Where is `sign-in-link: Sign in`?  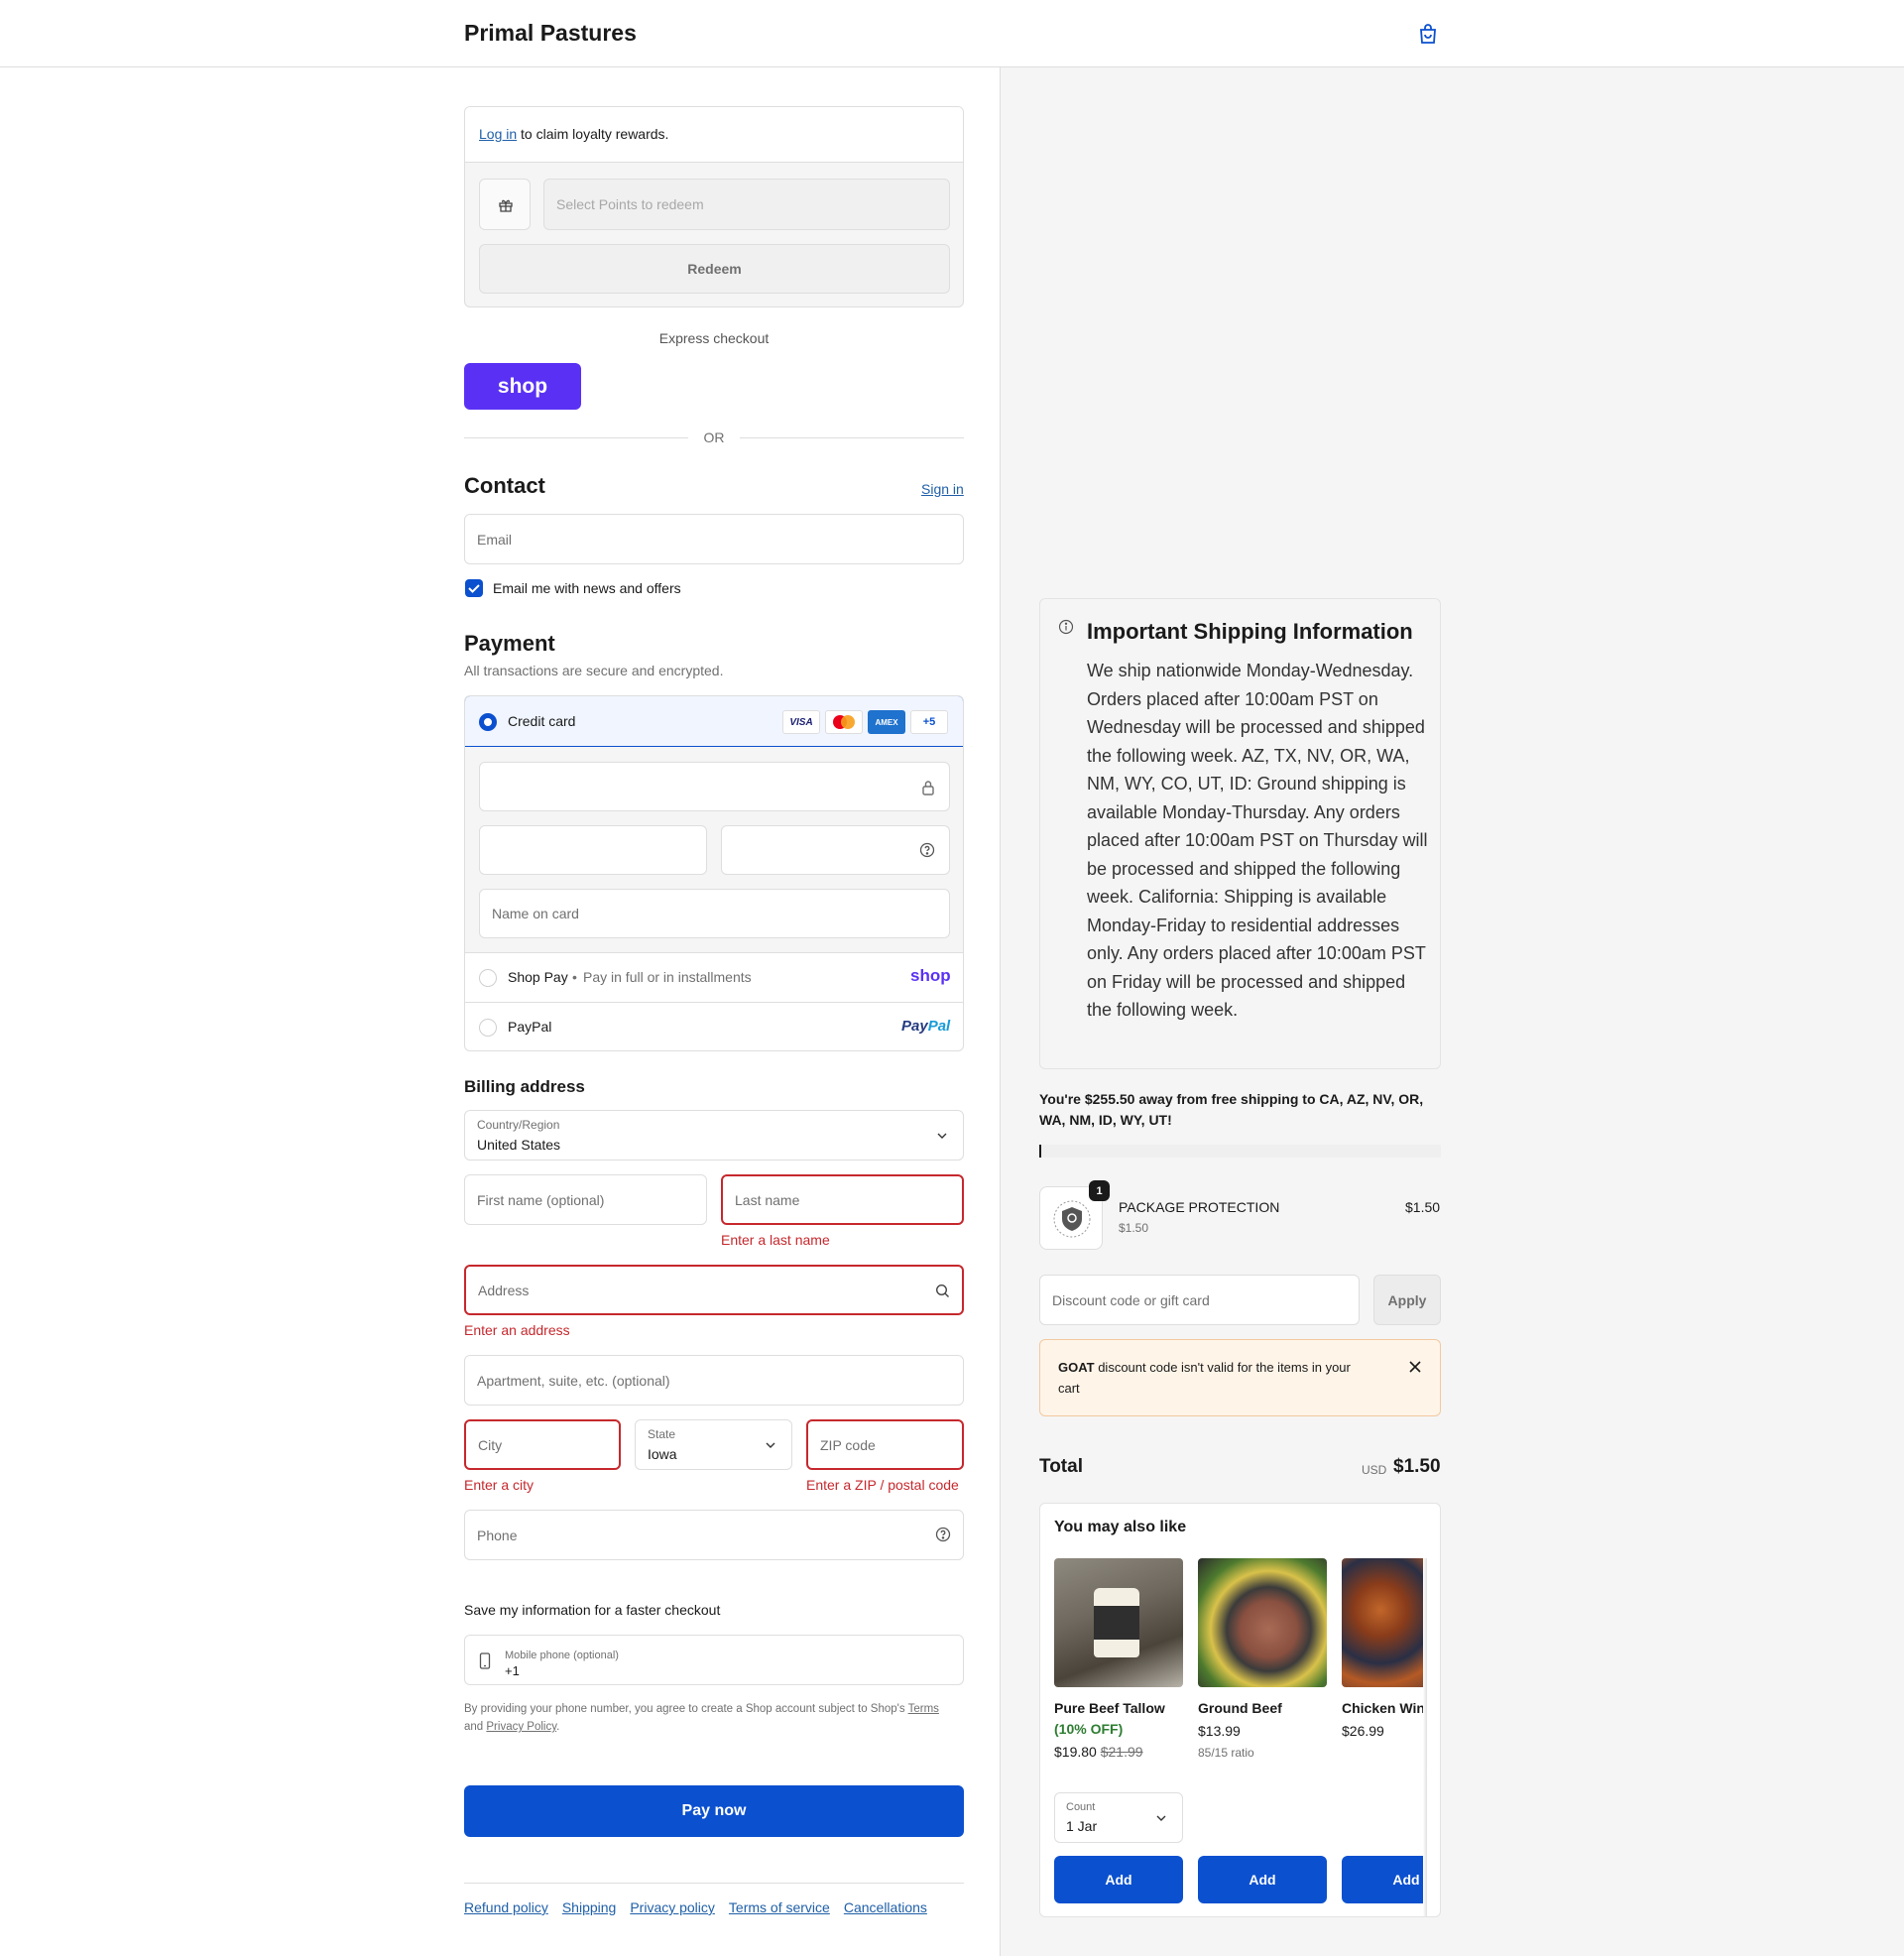 sign-in-link: Sign in is located at coordinates (942, 489).